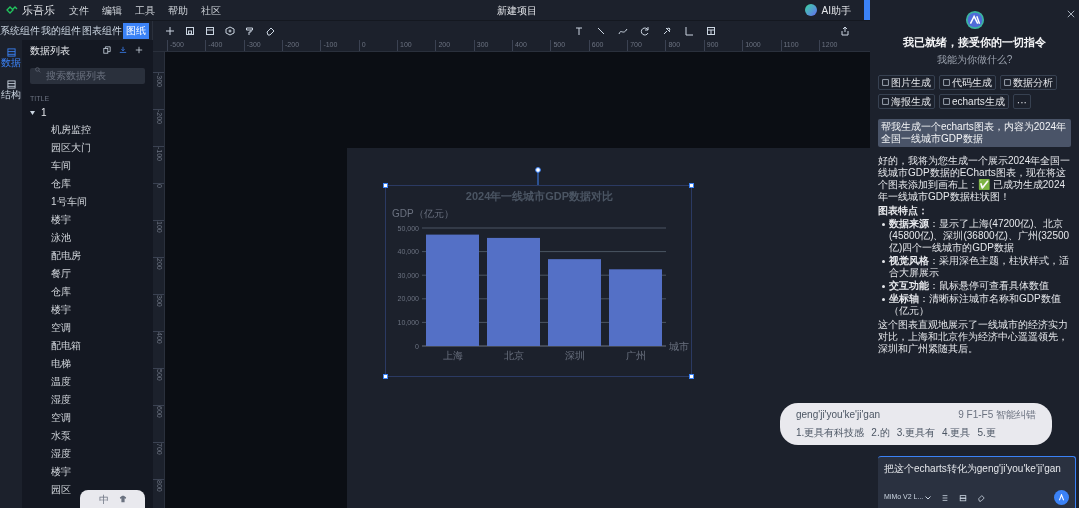 Image resolution: width=1079 pixels, height=508 pixels. Describe the element at coordinates (50, 237) in the screenshot. I see `tree-item: 泳池` at that location.